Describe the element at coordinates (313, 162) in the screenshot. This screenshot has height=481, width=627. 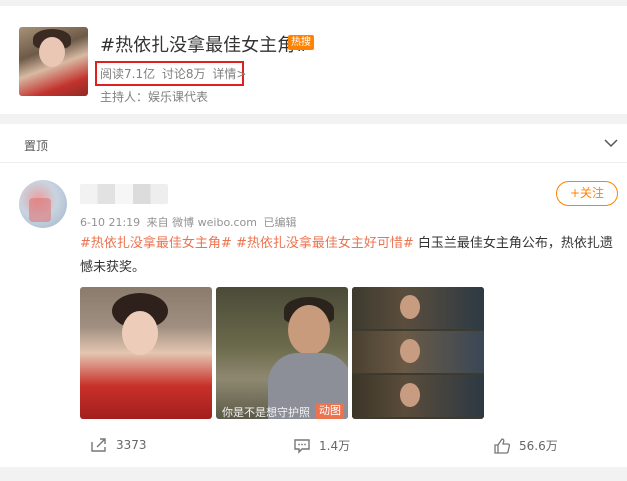
I see `divider` at that location.